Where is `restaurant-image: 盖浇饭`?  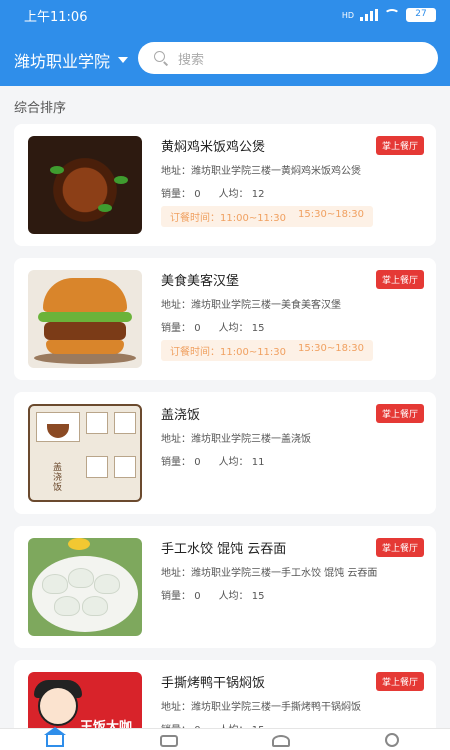 restaurant-image: 盖浇饭 is located at coordinates (85, 453).